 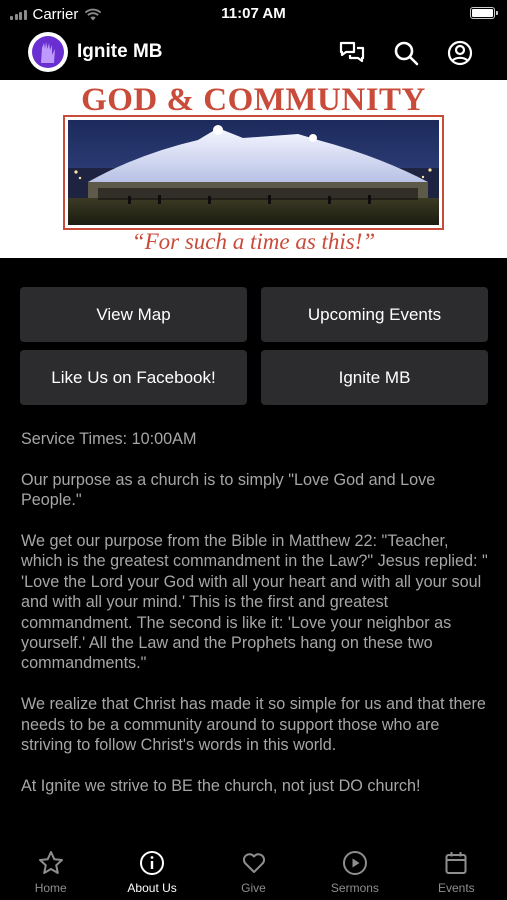 What do you see at coordinates (456, 888) in the screenshot?
I see `tab-events-label: Events` at bounding box center [456, 888].